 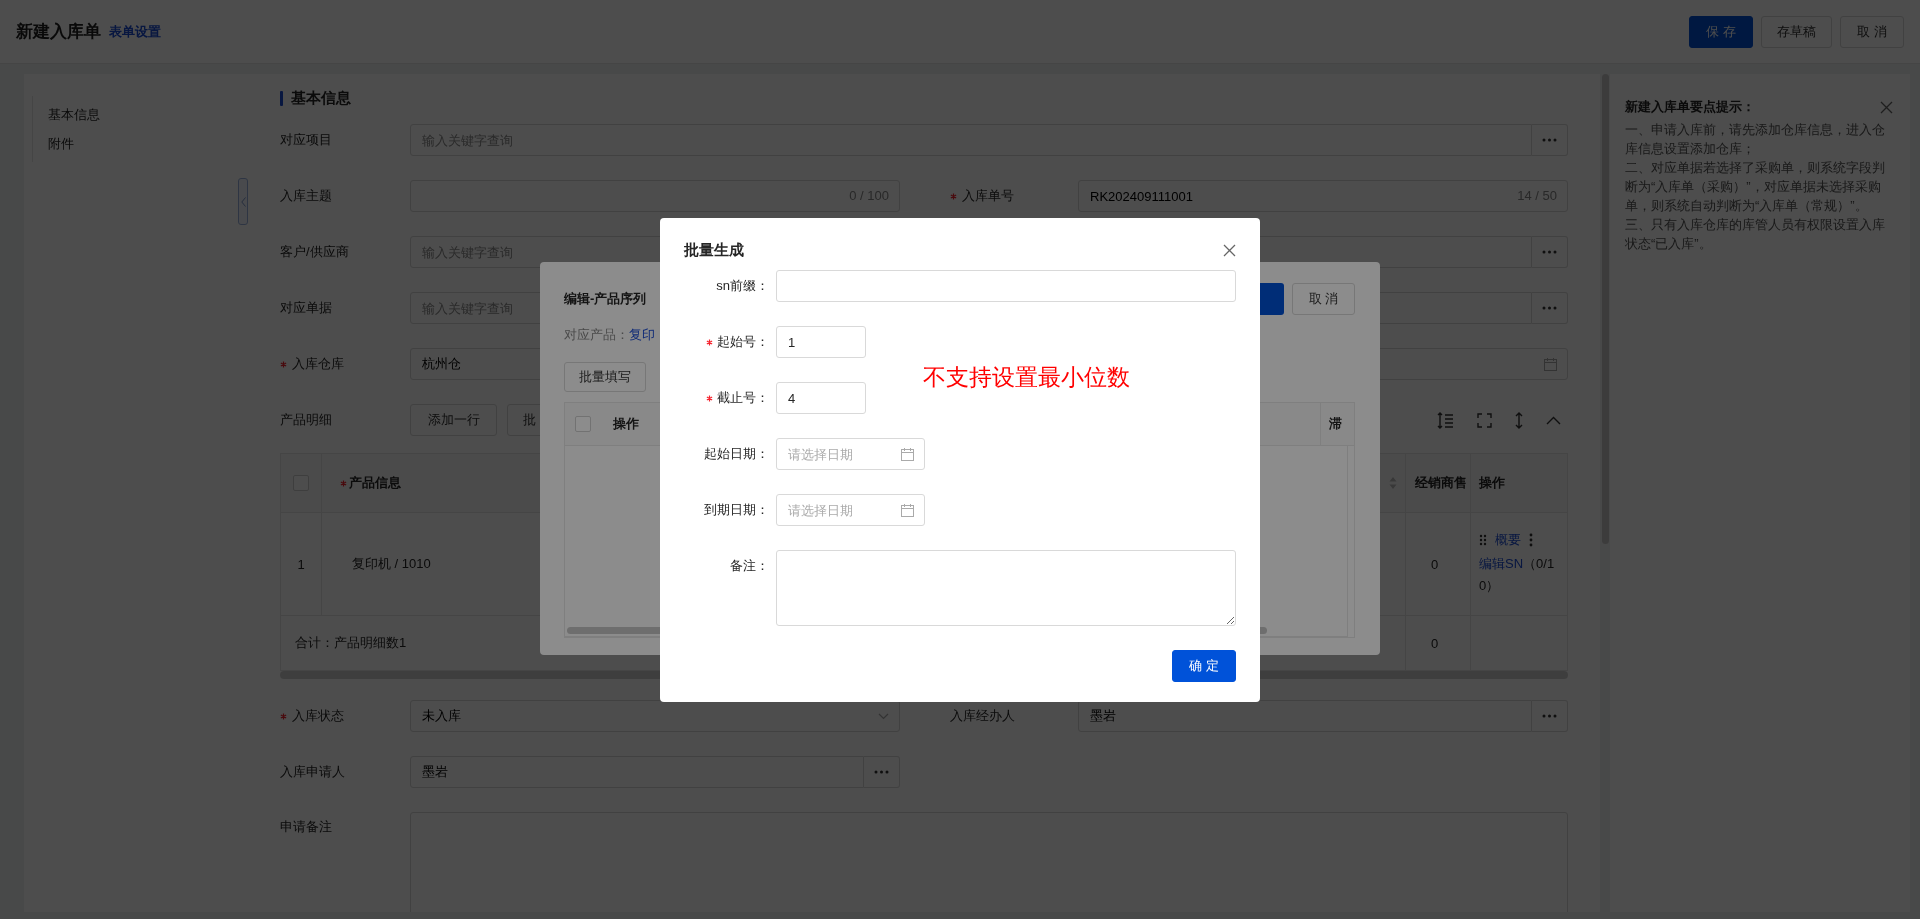 I want to click on close-icon, so click(x=1229, y=250).